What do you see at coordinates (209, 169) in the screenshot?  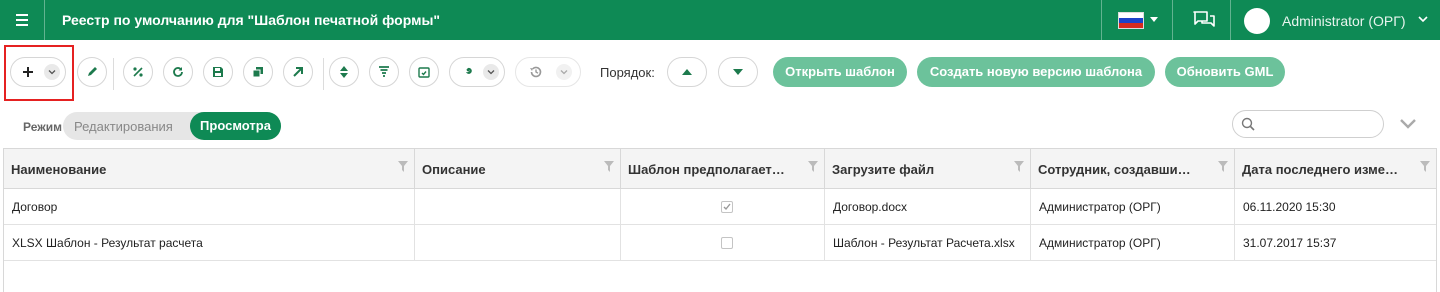 I see `column-header-name: Наименование` at bounding box center [209, 169].